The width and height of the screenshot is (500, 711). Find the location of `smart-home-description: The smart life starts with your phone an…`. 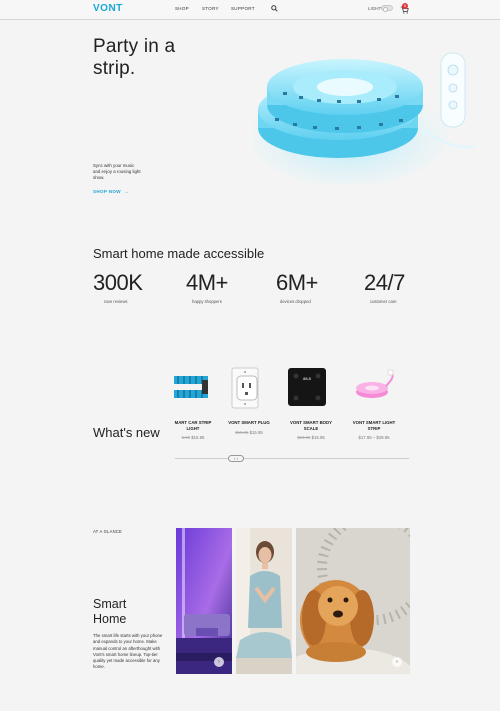

smart-home-description: The smart life starts with your phone an… is located at coordinates (128, 651).